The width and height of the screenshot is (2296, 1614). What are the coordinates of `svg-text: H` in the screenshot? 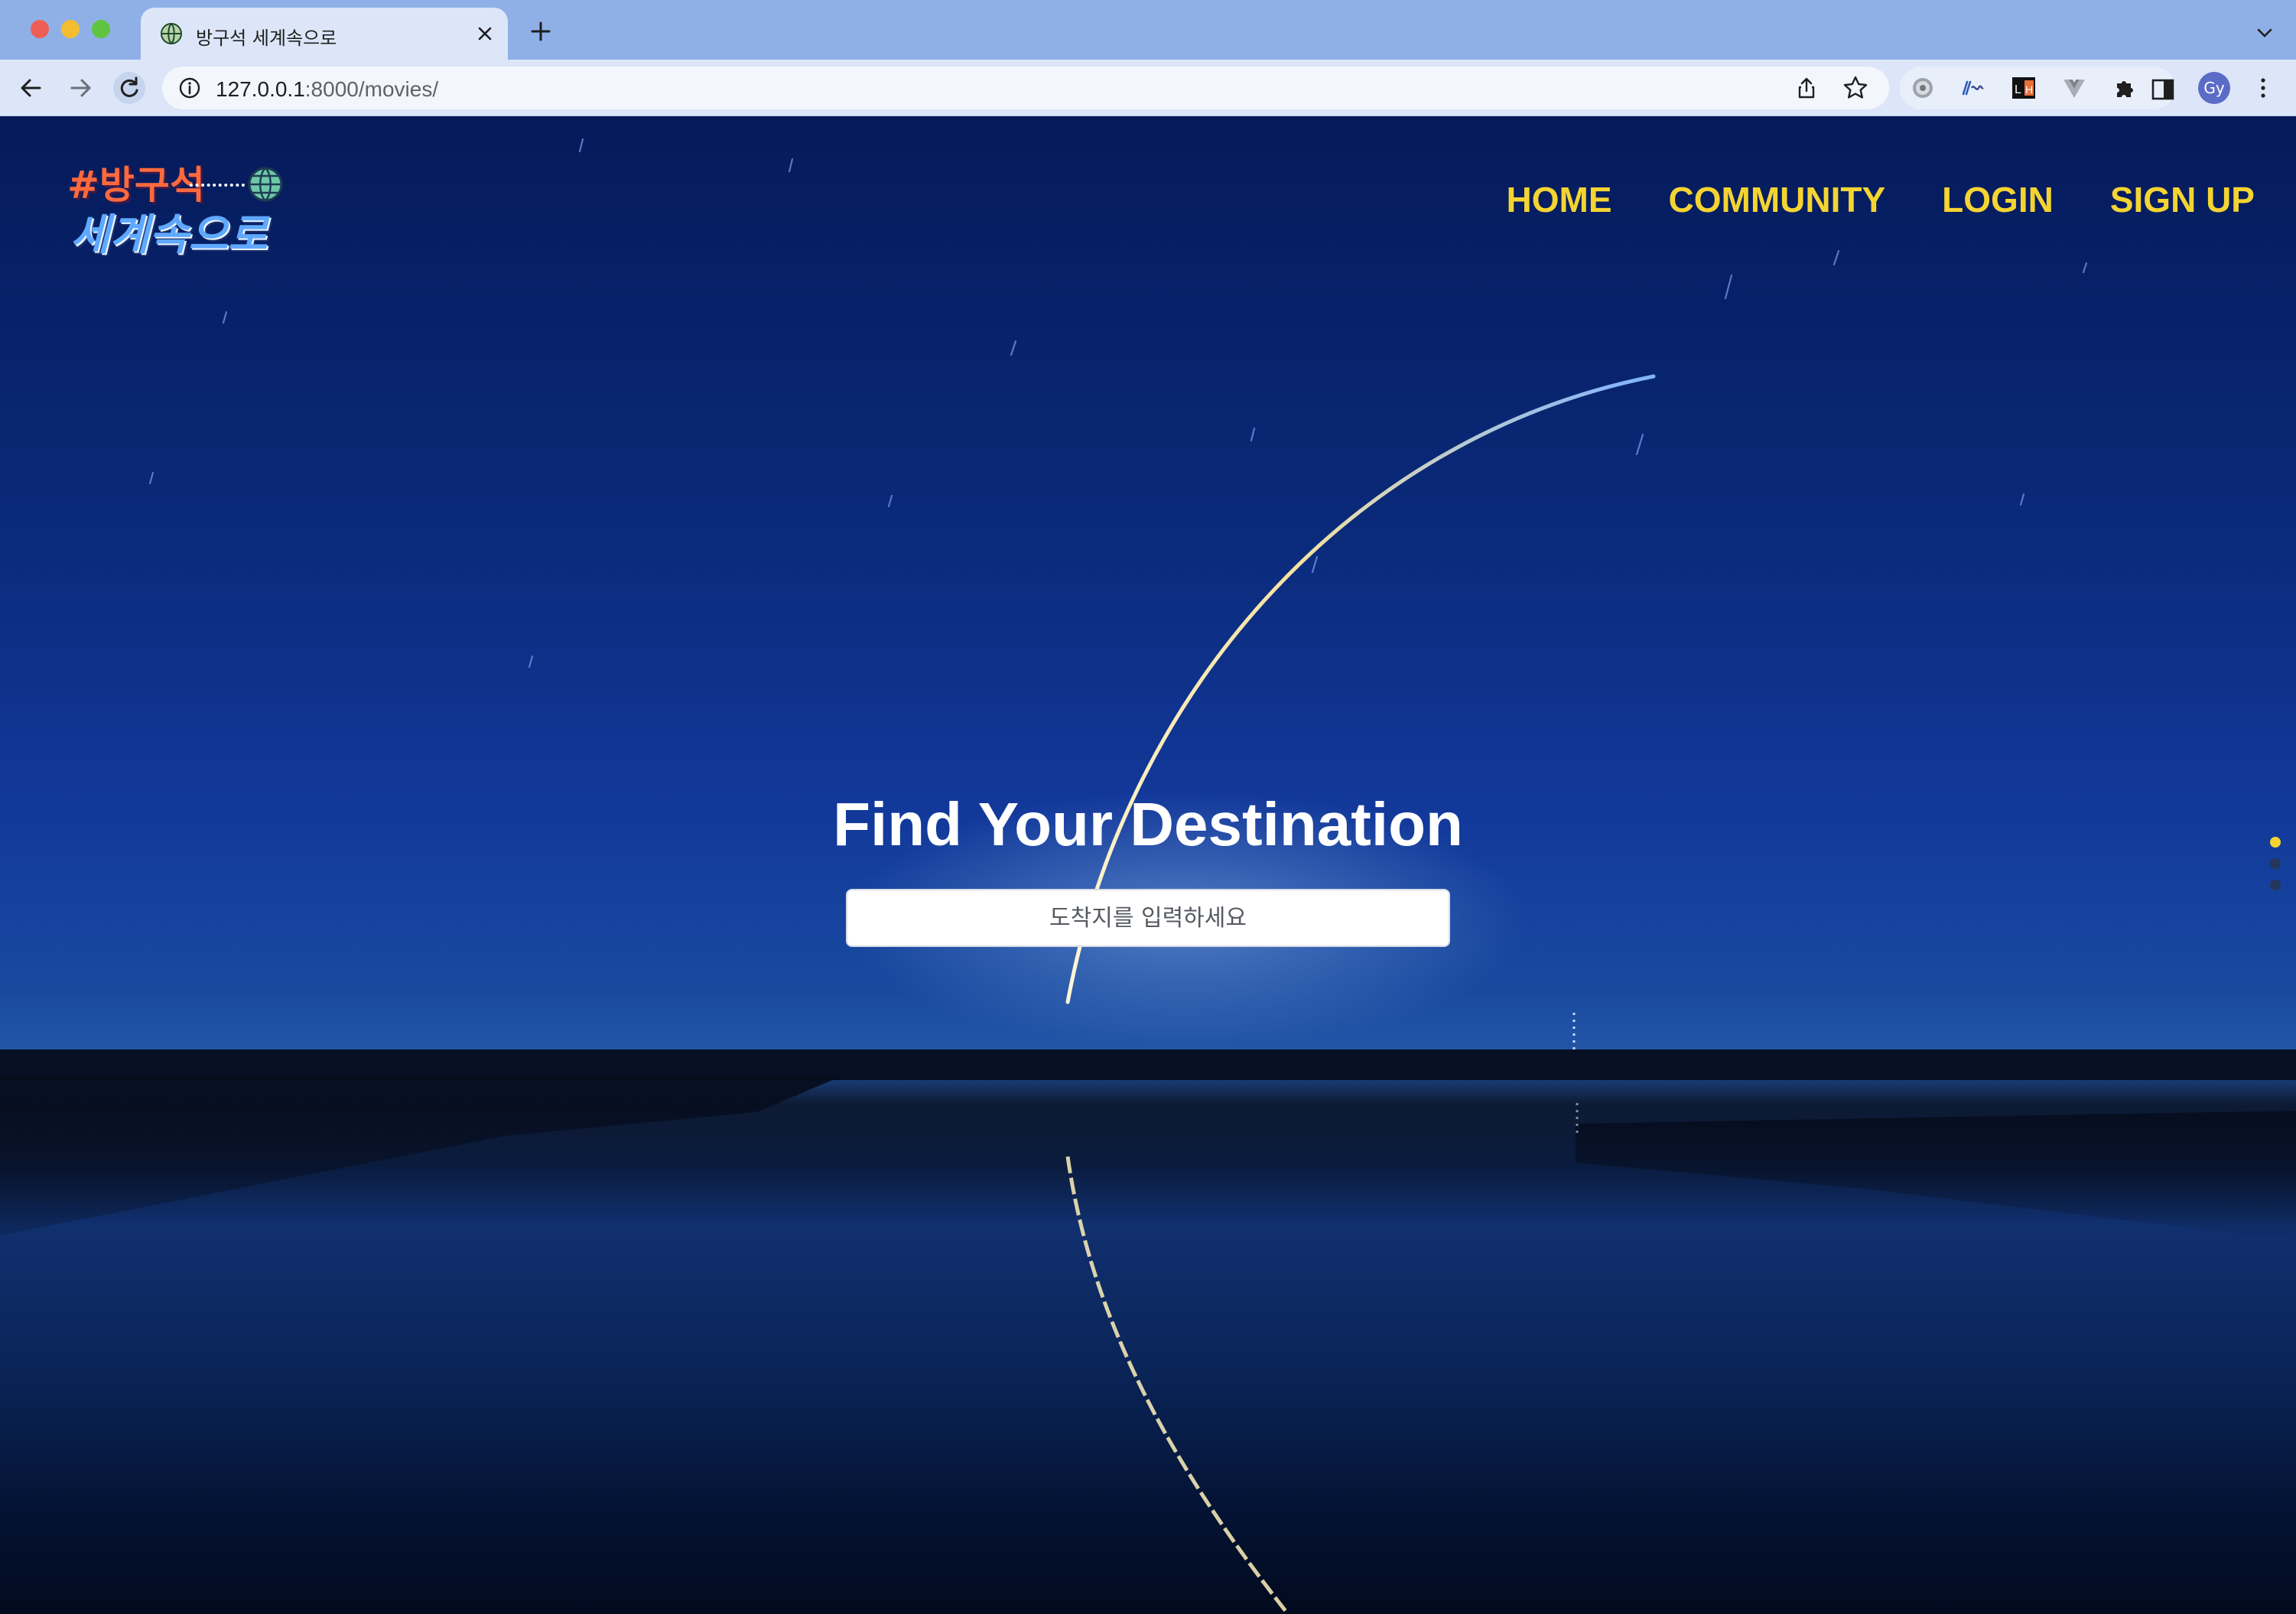 It's located at (2029, 89).